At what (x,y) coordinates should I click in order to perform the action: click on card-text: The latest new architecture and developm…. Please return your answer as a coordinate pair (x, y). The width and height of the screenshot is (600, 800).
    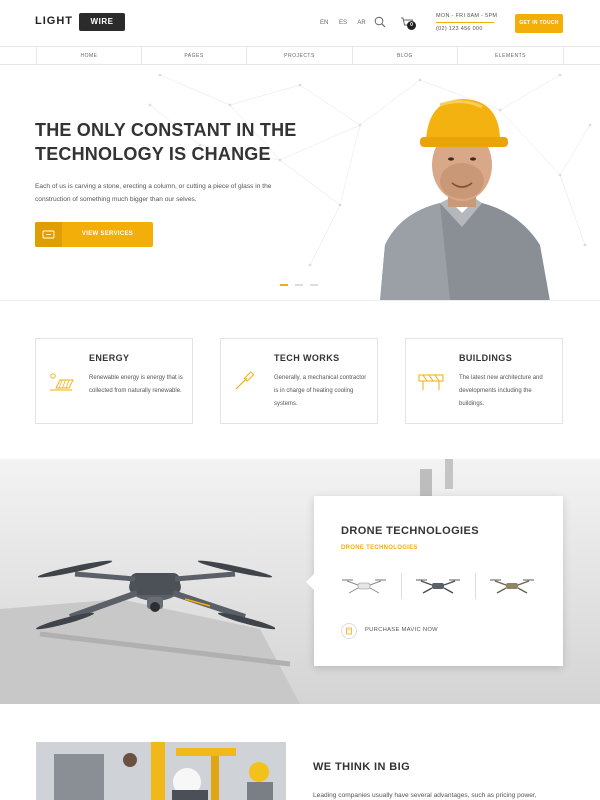
    Looking at the image, I should click on (501, 391).